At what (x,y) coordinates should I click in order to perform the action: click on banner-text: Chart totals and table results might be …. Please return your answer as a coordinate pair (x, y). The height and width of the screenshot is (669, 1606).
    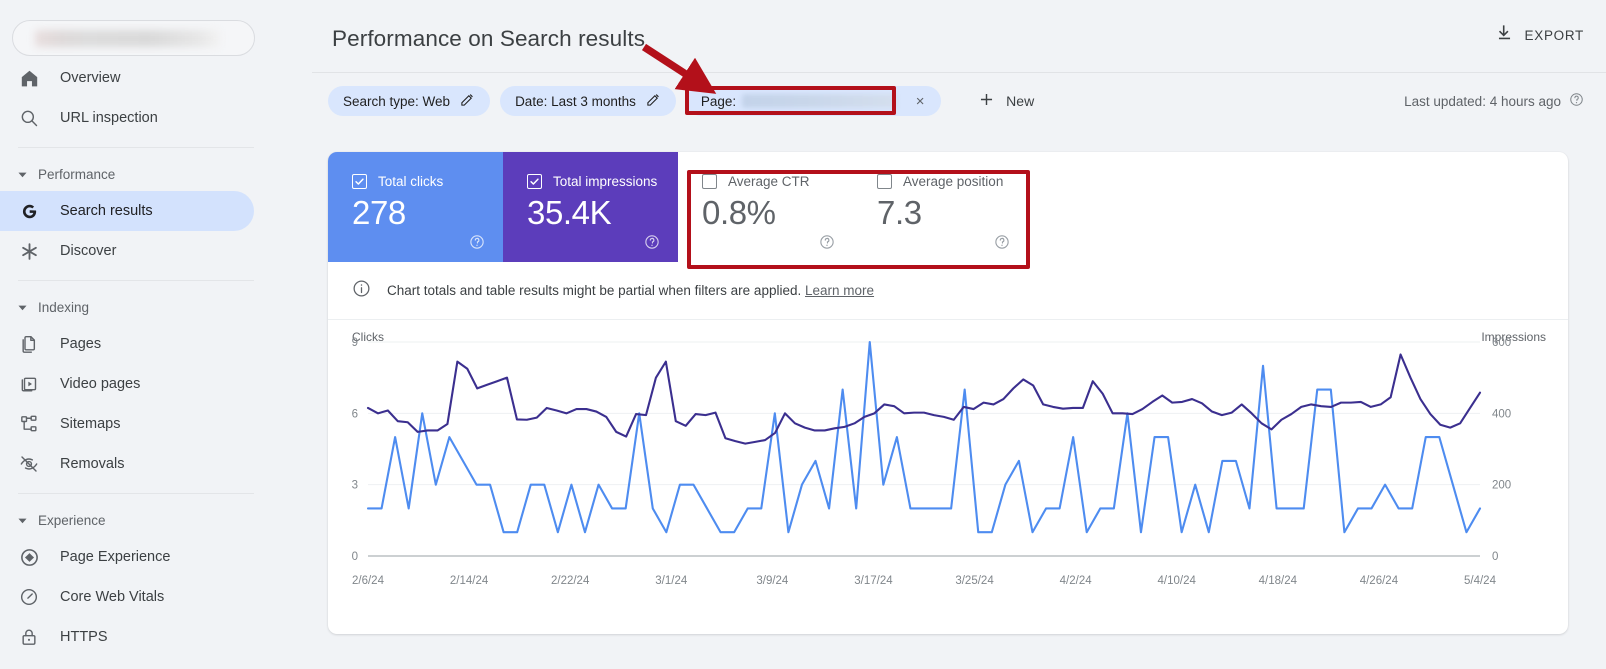
    Looking at the image, I should click on (630, 290).